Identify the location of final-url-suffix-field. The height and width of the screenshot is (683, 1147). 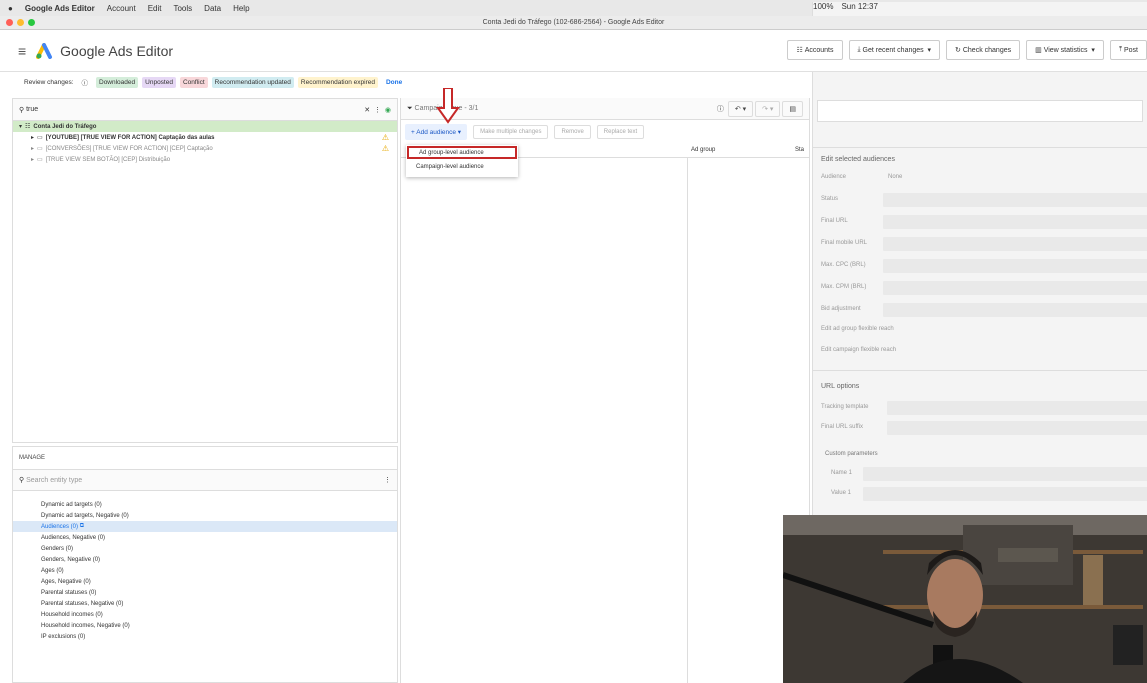
(1017, 428).